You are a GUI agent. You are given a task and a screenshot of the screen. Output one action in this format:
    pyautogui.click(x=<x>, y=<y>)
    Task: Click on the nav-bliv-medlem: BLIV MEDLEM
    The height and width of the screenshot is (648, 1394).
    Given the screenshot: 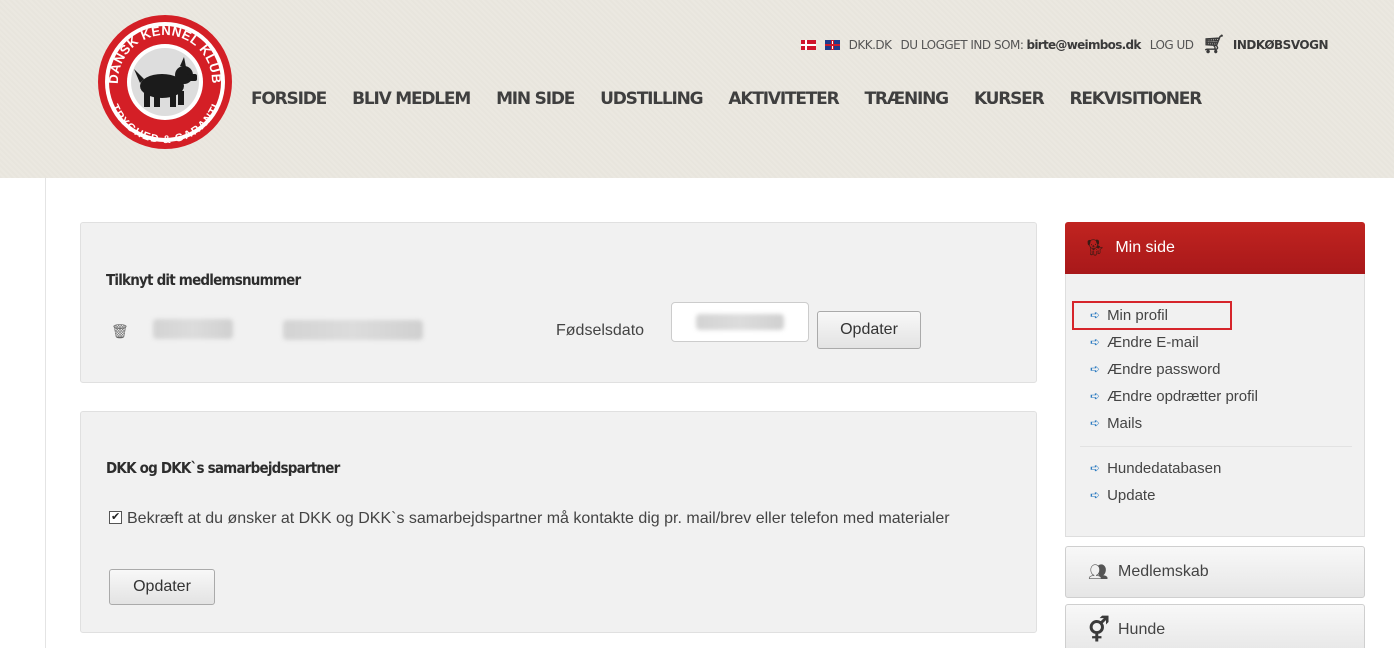 What is the action you would take?
    pyautogui.click(x=411, y=99)
    